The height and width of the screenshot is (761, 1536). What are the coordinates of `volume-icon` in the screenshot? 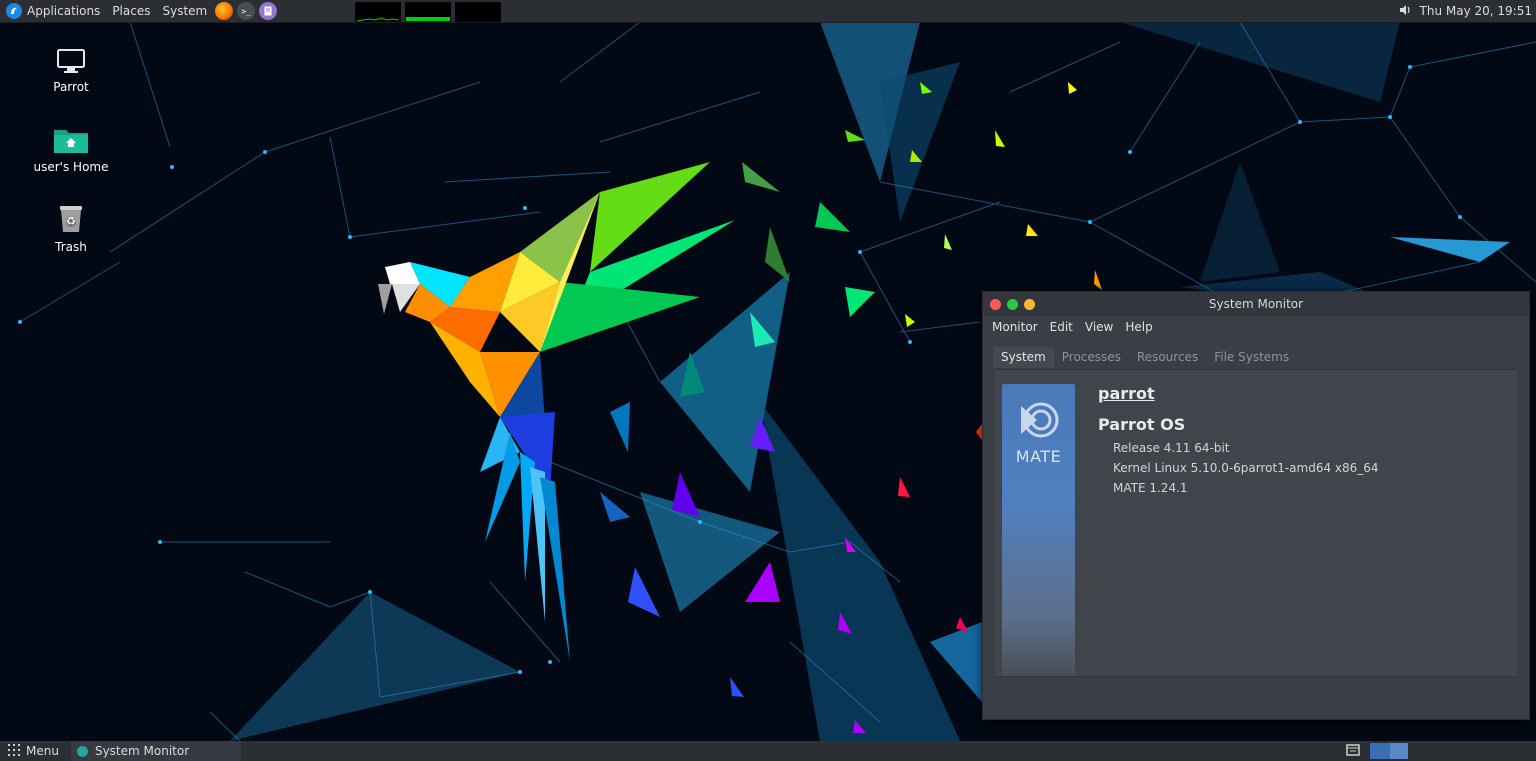 It's located at (1405, 11).